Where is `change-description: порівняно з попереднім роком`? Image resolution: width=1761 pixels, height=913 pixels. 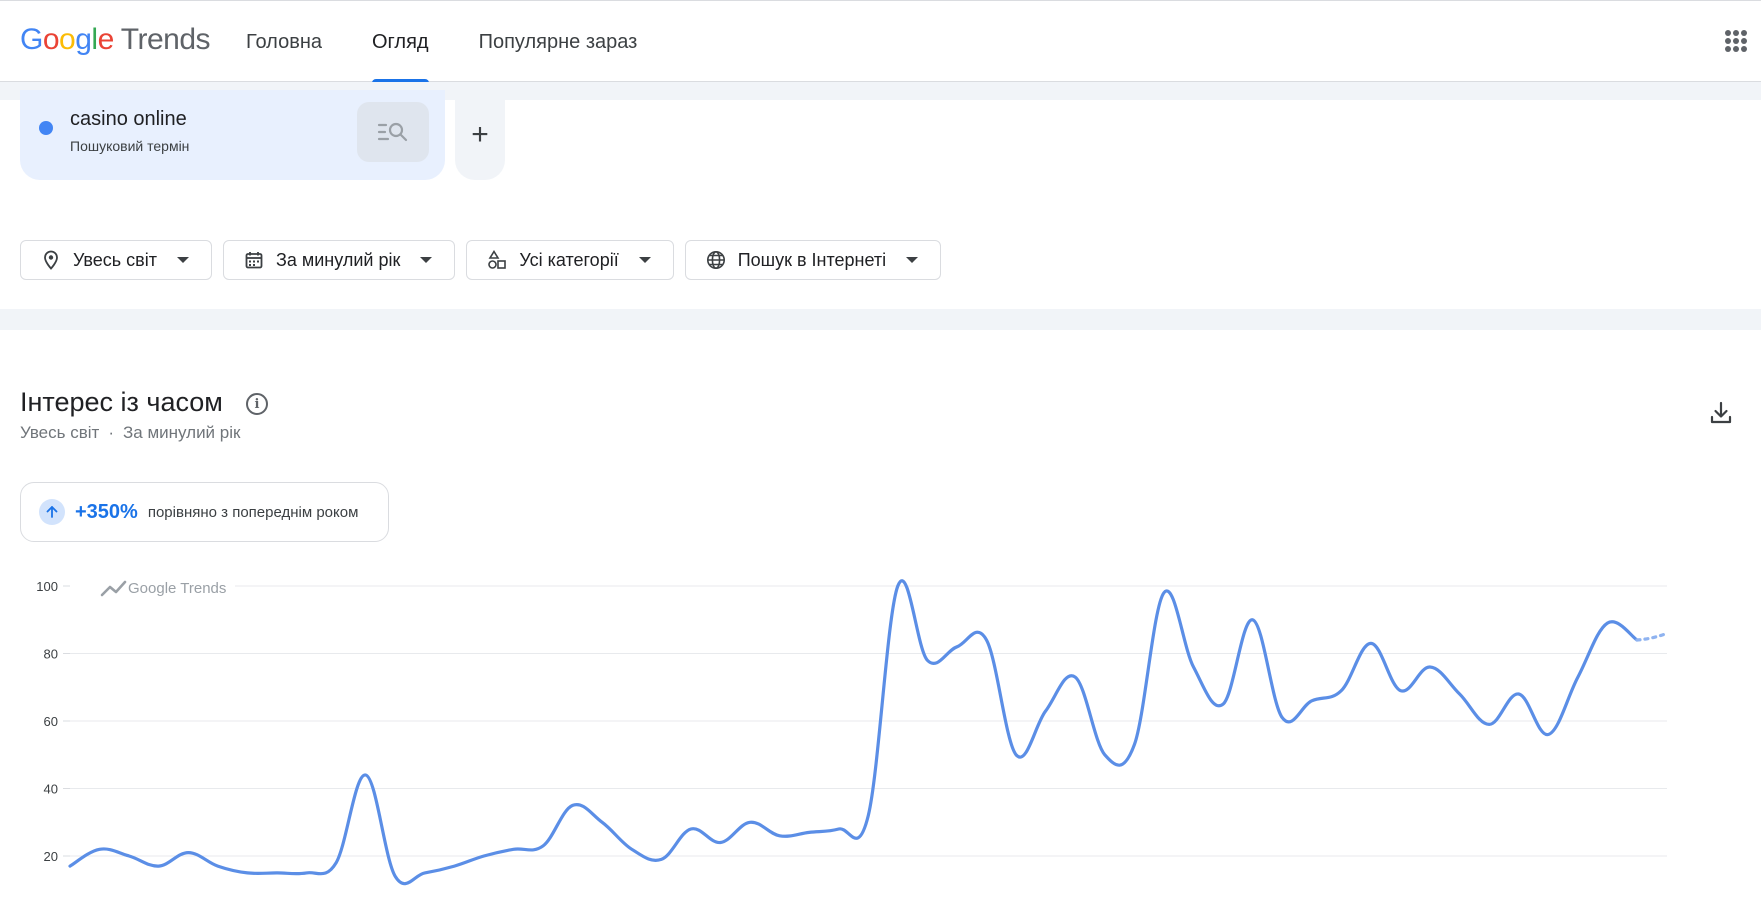 change-description: порівняно з попереднім роком is located at coordinates (253, 512).